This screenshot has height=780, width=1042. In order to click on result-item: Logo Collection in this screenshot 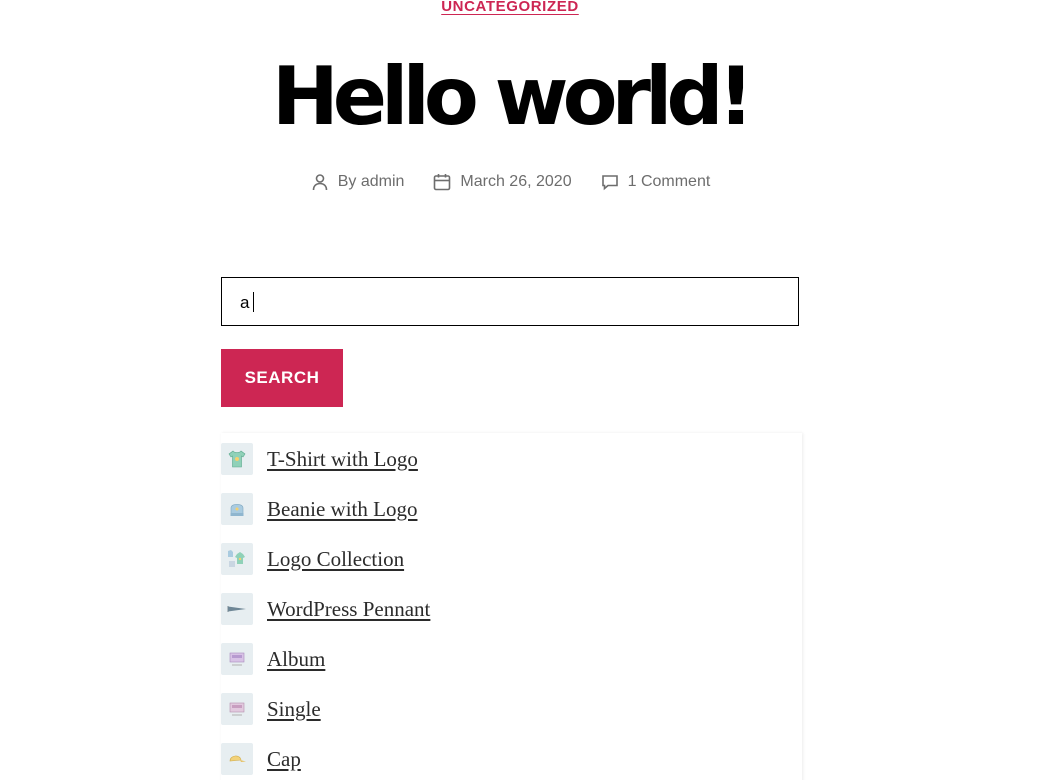, I will do `click(312, 559)`.